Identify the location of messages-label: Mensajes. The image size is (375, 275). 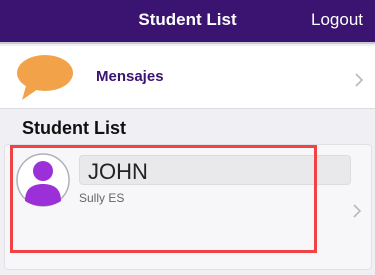
(130, 76).